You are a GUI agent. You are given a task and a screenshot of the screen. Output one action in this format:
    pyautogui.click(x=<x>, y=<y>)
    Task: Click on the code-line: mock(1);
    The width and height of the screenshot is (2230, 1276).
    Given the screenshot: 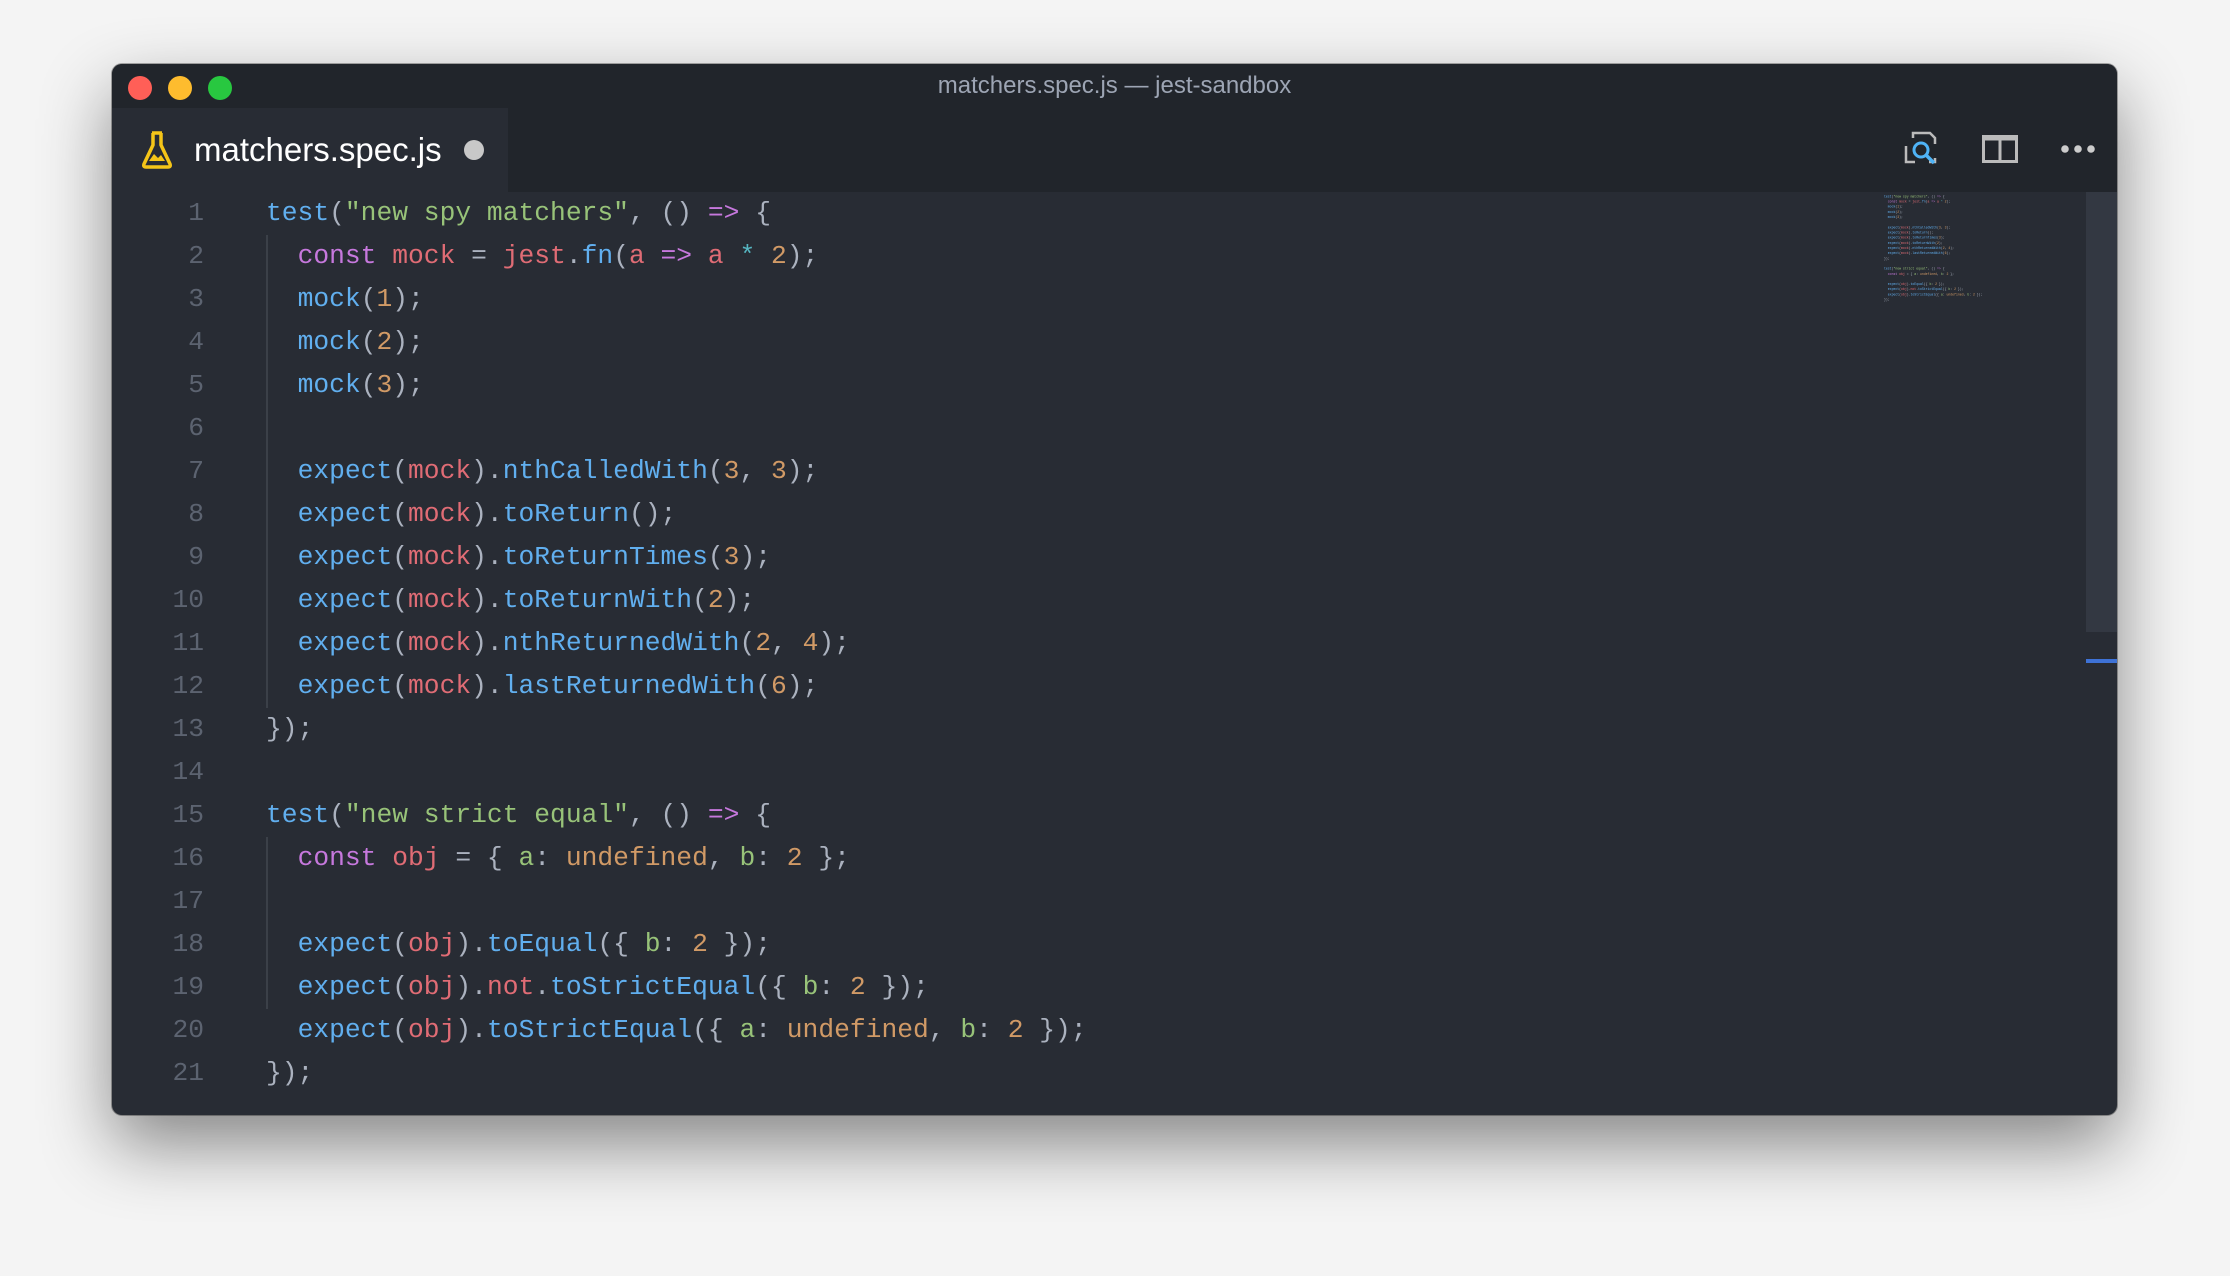 What is the action you would take?
    pyautogui.click(x=676, y=299)
    